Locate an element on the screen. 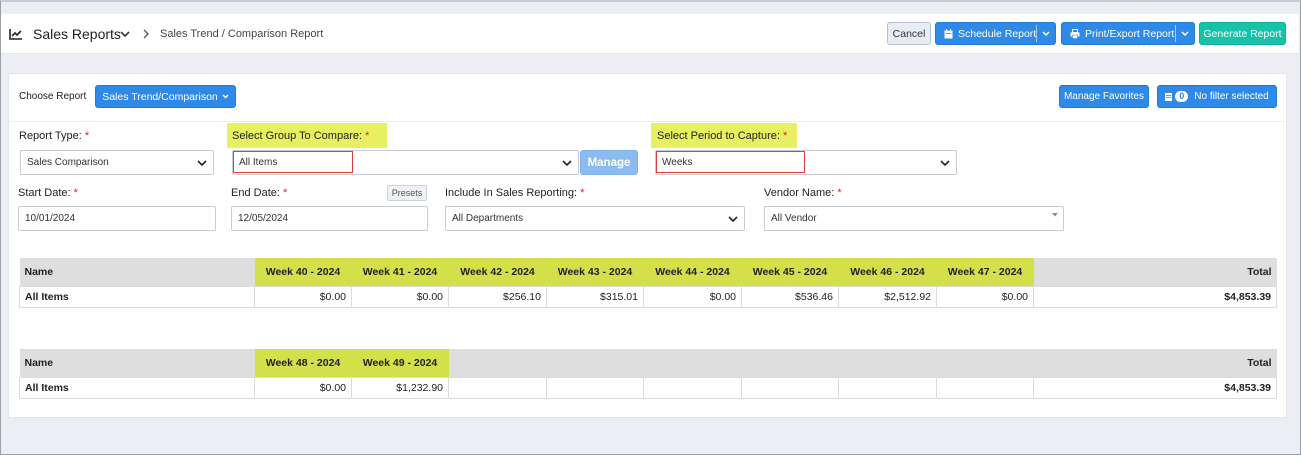  filter-status-text: No filter selected is located at coordinates (1231, 96).